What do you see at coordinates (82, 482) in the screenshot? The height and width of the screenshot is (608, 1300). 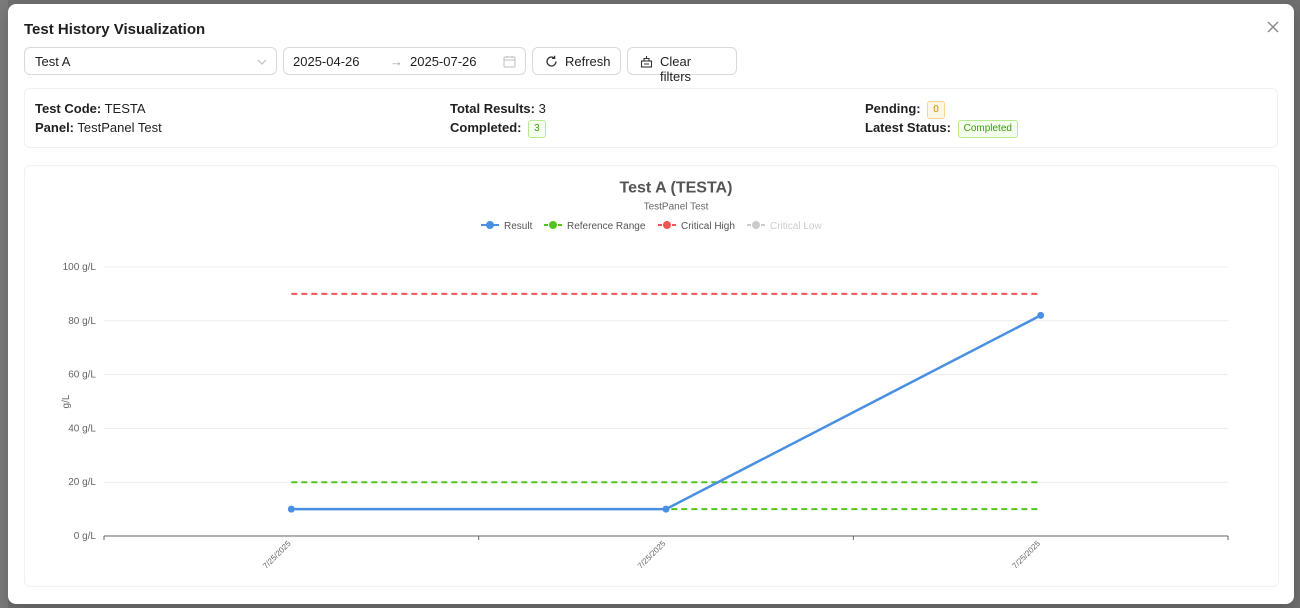 I see `y-tick-label-1: 20 g/L` at bounding box center [82, 482].